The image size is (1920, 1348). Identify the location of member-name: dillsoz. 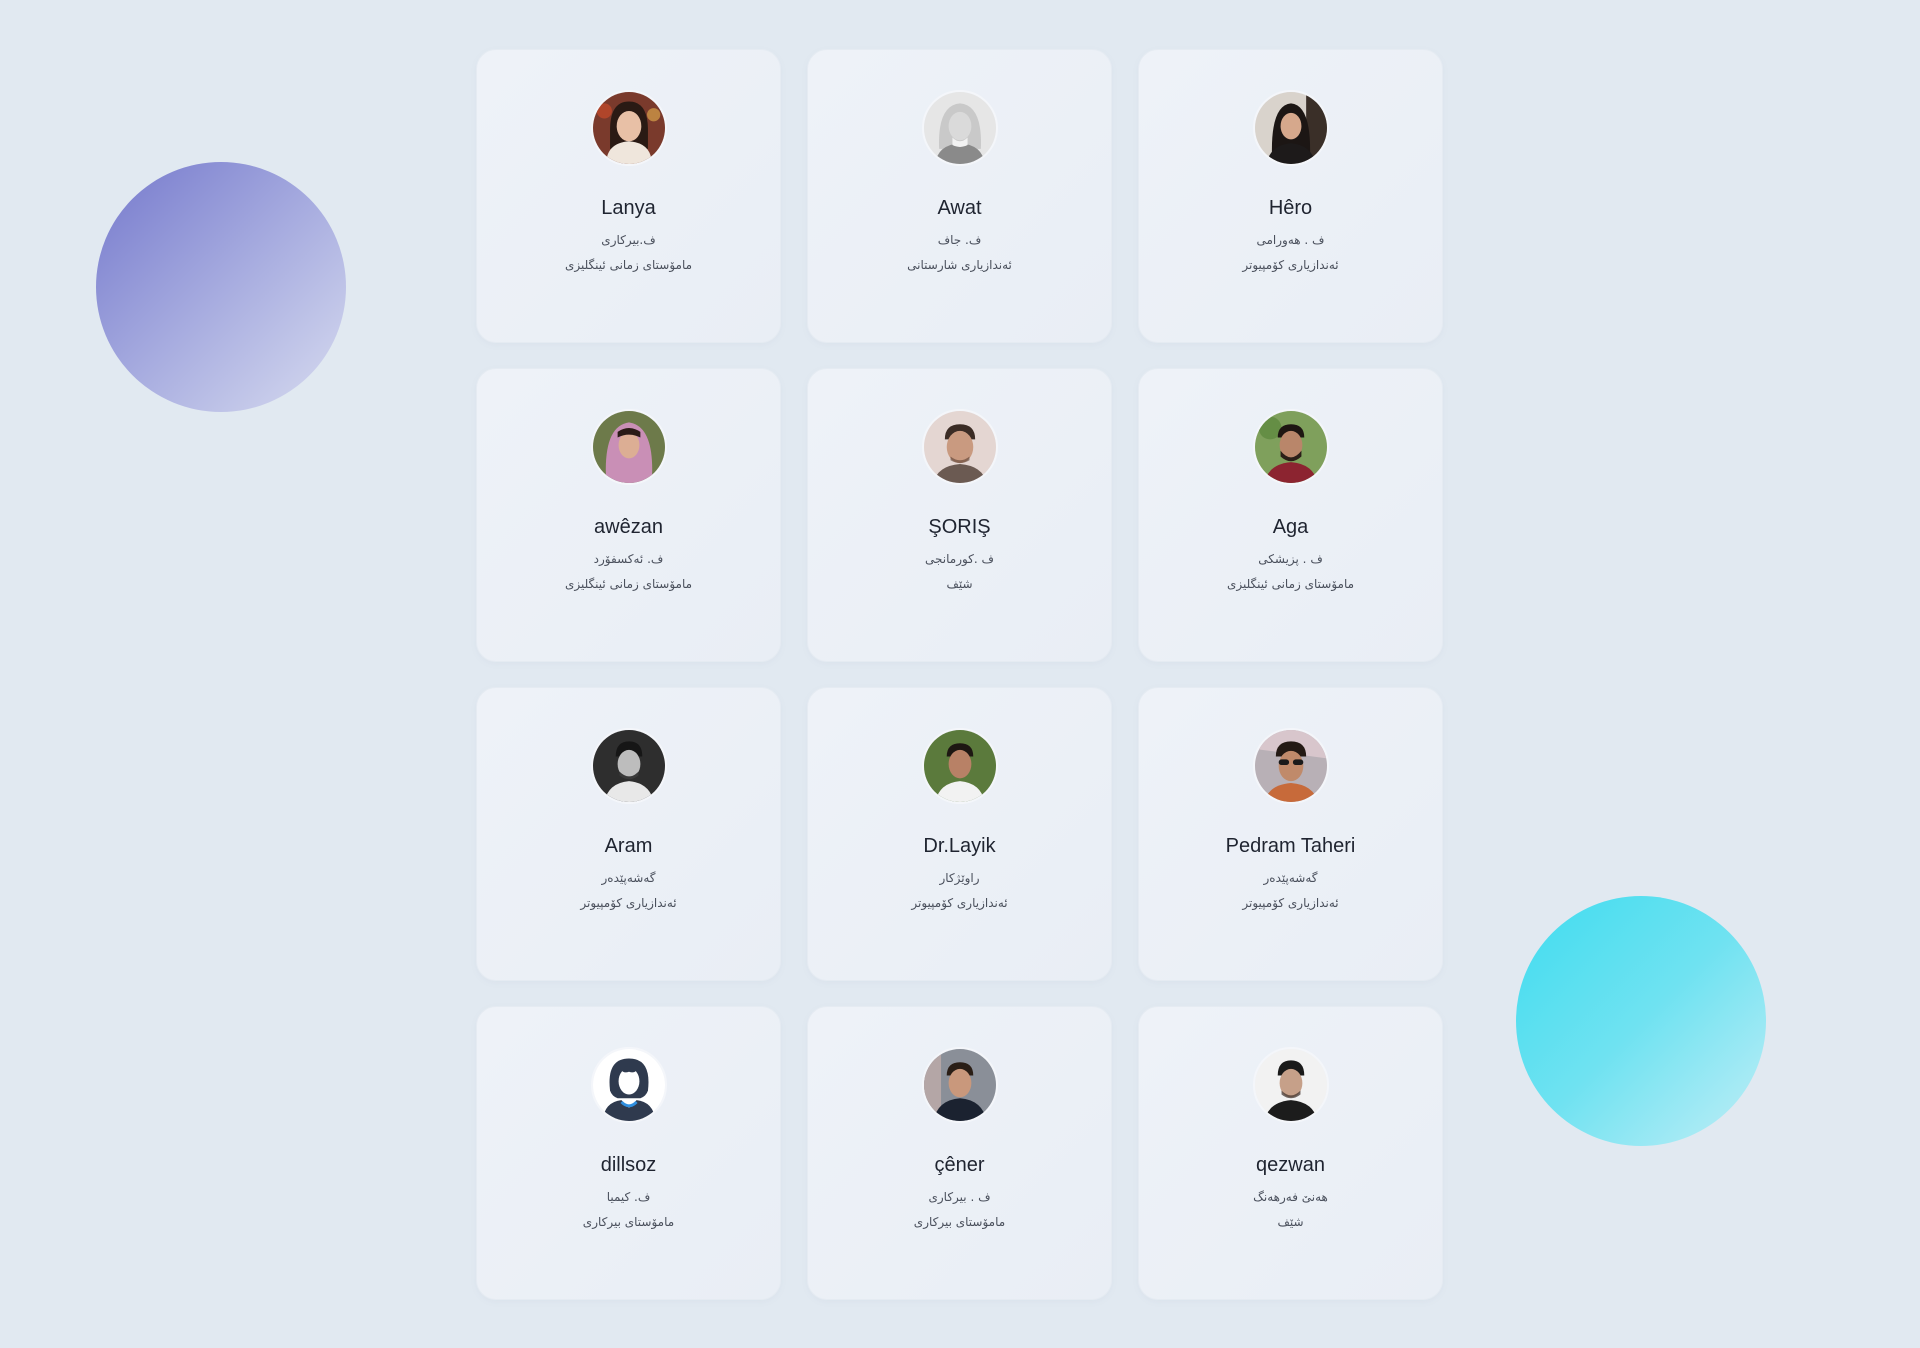
(628, 1165).